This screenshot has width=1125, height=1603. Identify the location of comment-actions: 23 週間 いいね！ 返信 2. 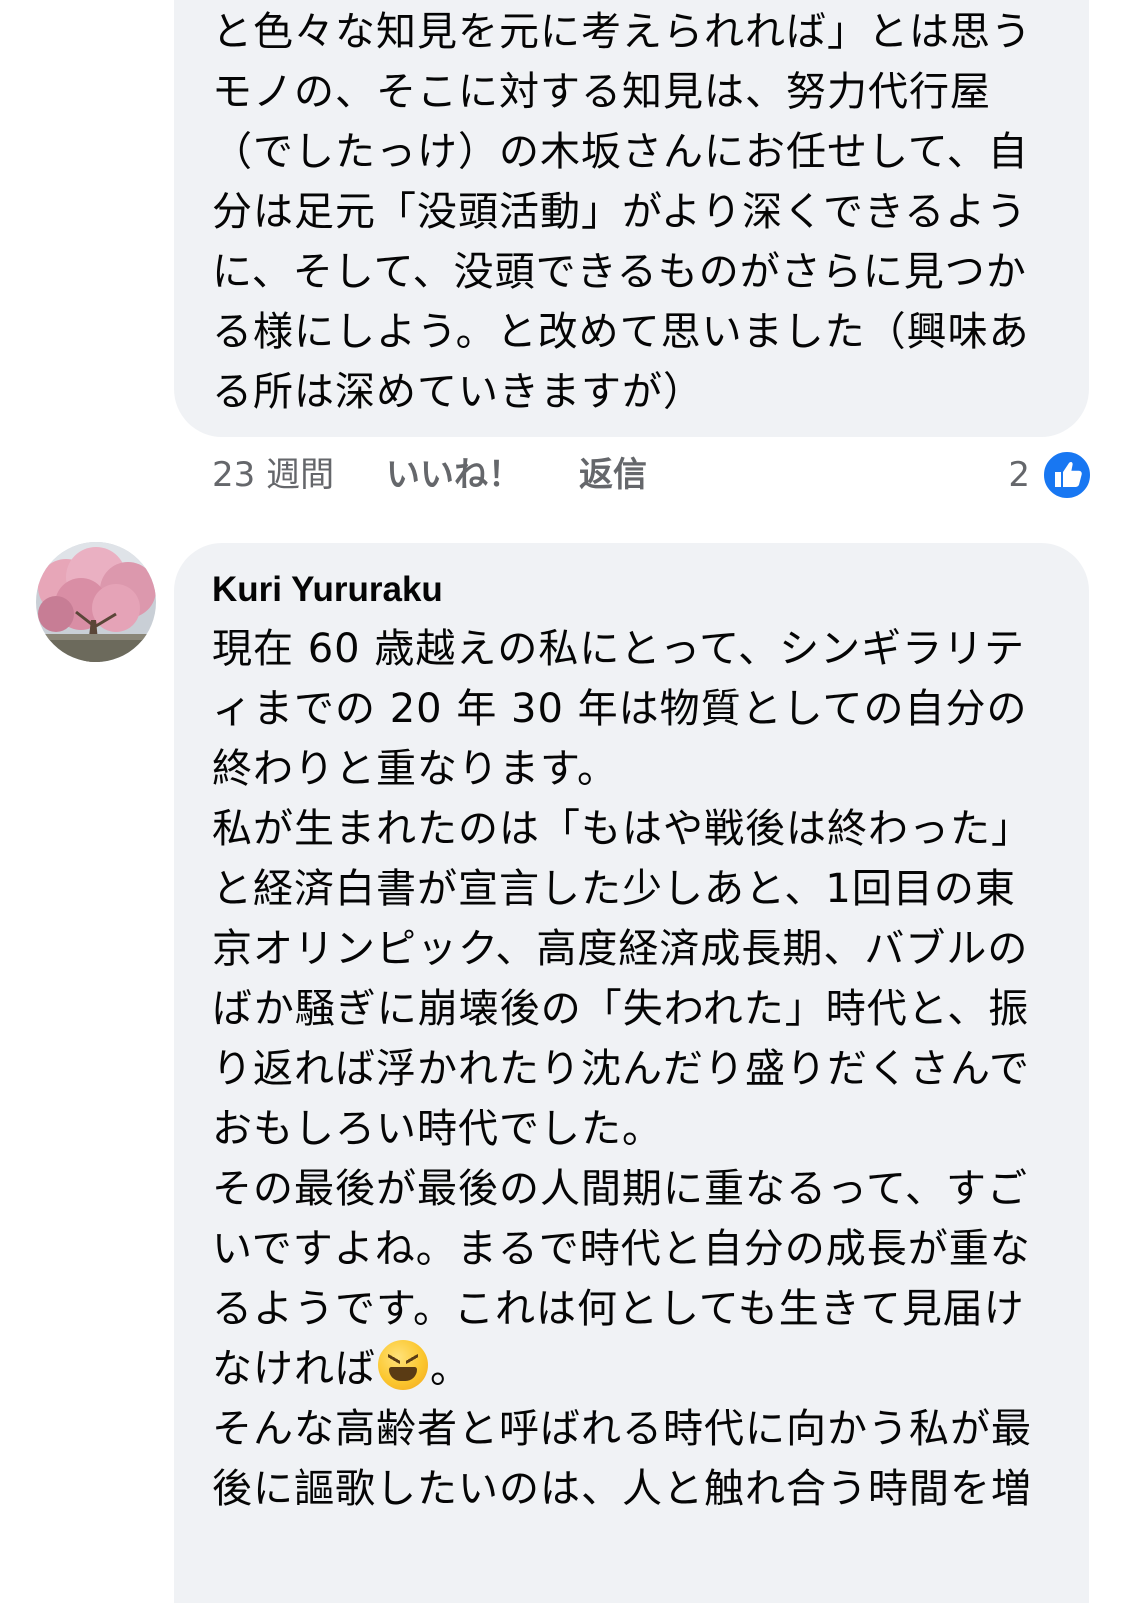
(652, 475).